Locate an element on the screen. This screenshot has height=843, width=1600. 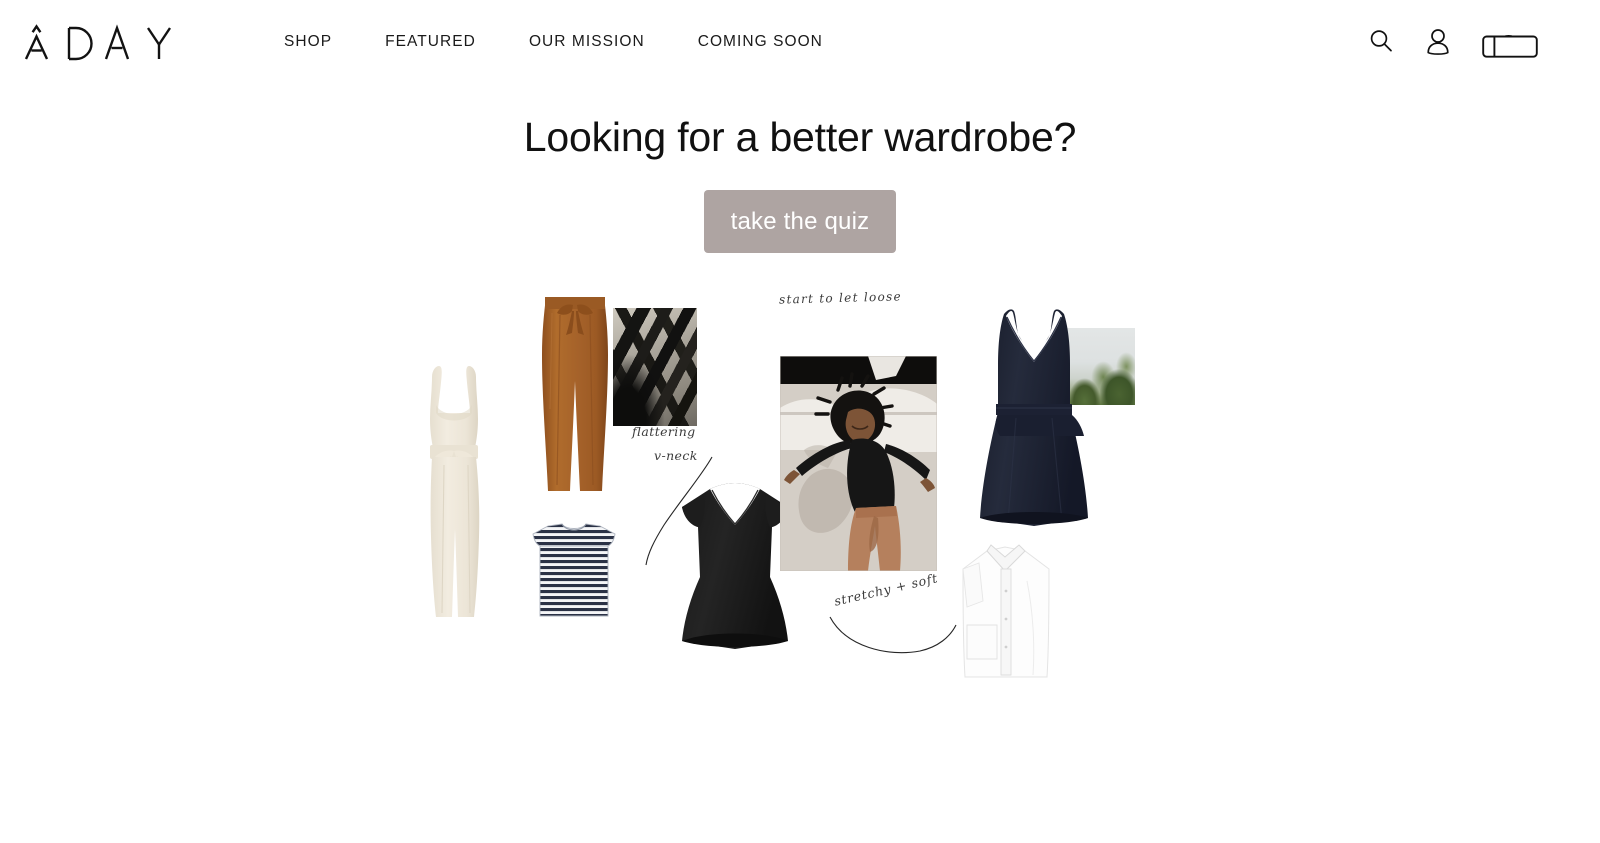
jumpsuit-graphic is located at coordinates (455, 491).